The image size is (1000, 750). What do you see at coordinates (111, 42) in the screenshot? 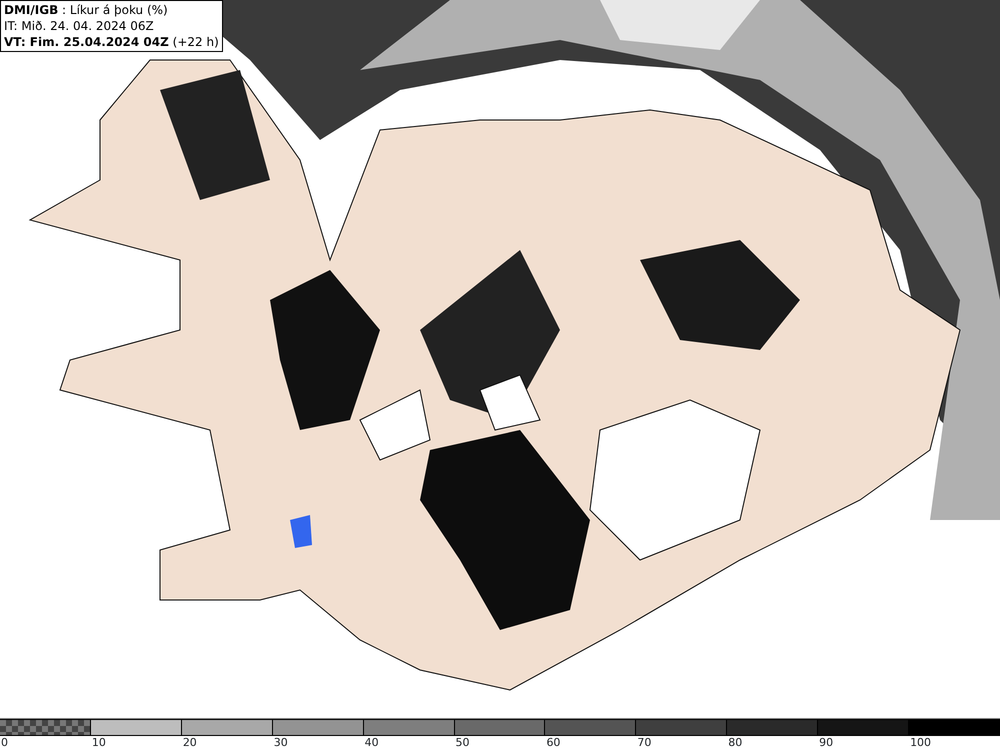
I see `valid-time: VT: Fim. 25.04.2024 04Z (+22 h)` at bounding box center [111, 42].